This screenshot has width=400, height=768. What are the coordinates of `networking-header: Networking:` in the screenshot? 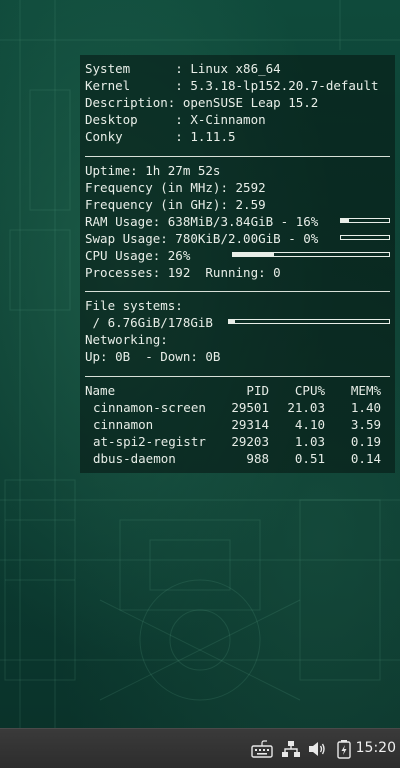 It's located at (126, 339).